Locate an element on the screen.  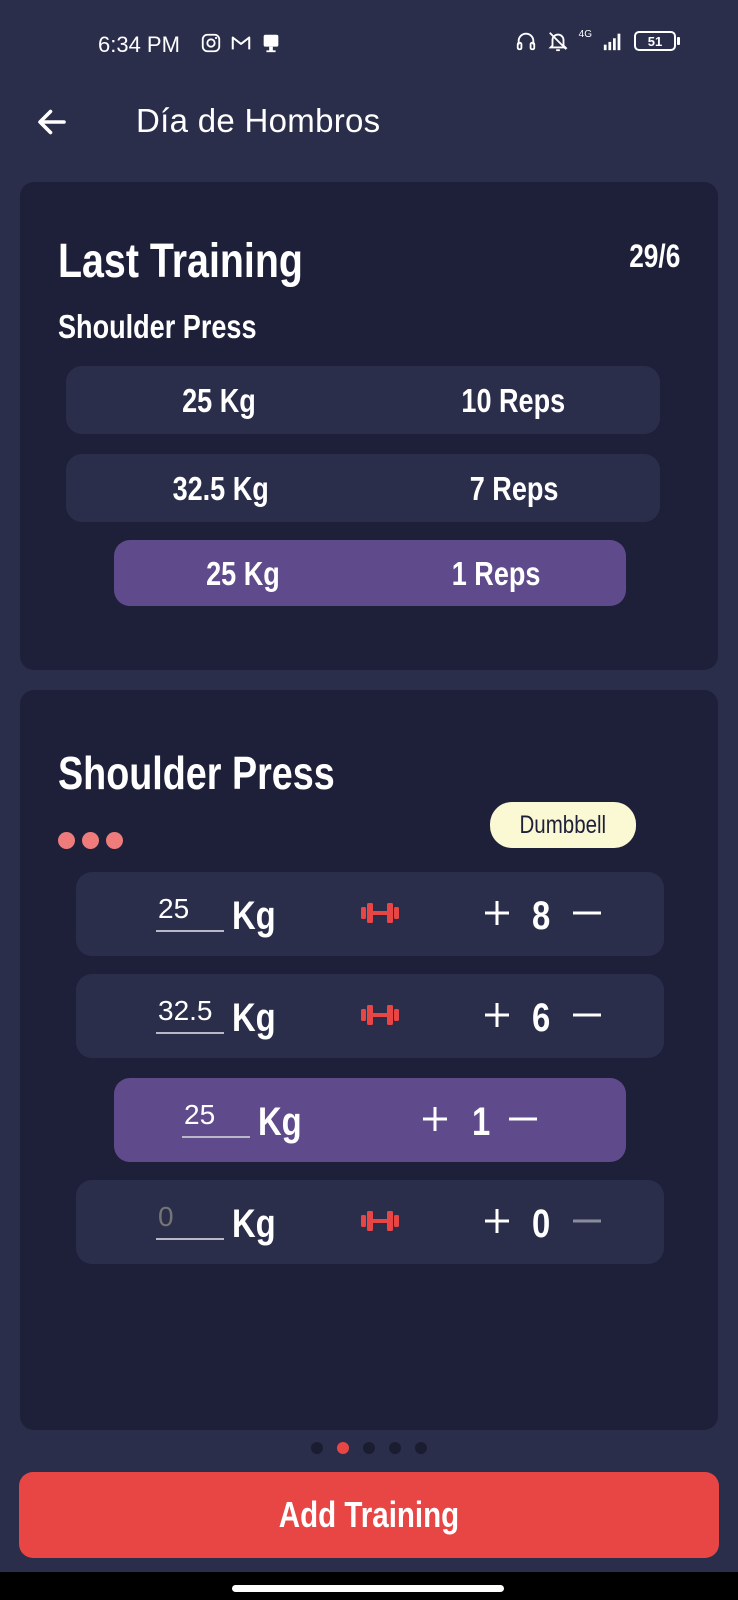
signal-icon is located at coordinates (612, 42).